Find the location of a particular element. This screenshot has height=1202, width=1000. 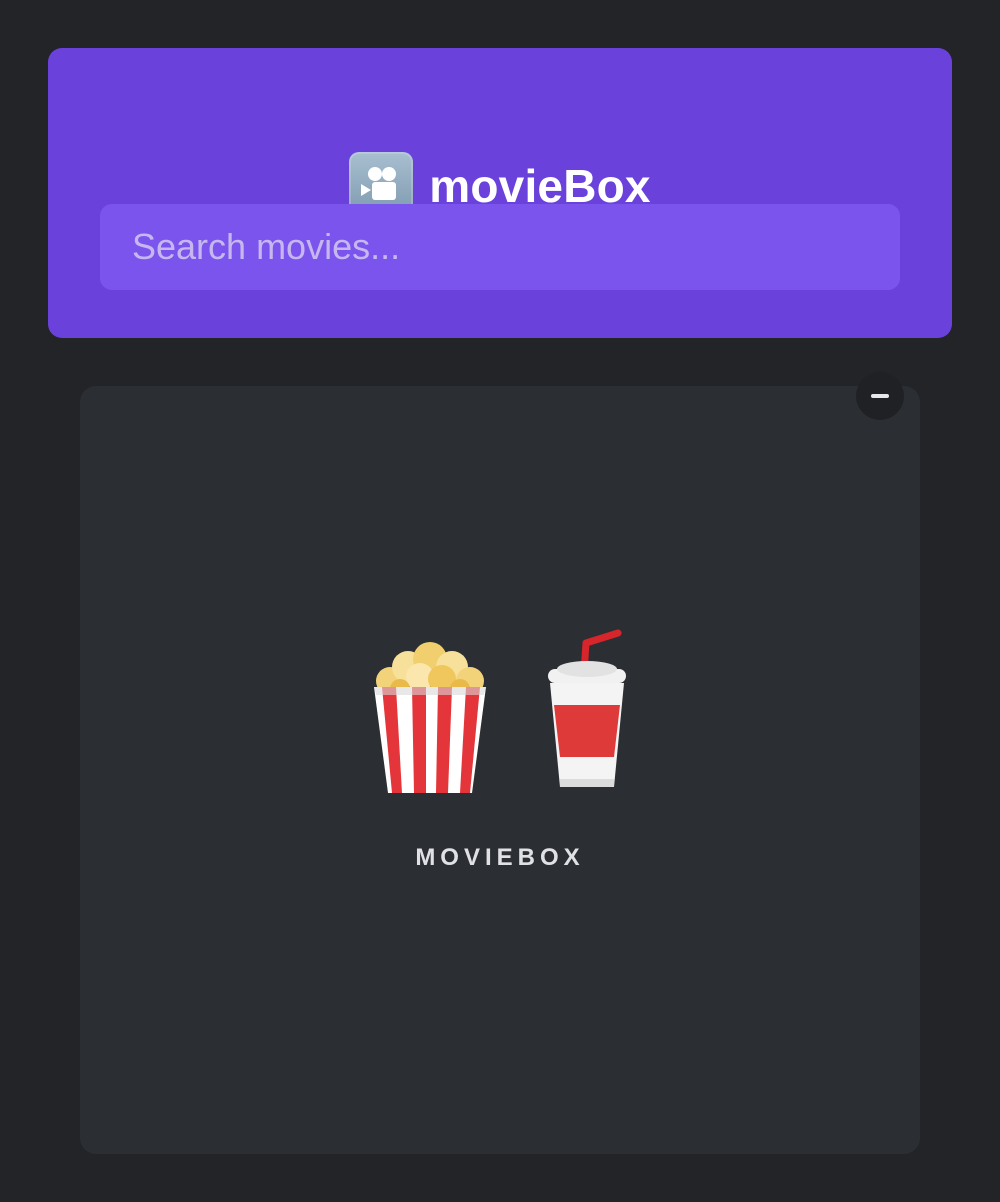

popcorn-icon is located at coordinates (430, 716).